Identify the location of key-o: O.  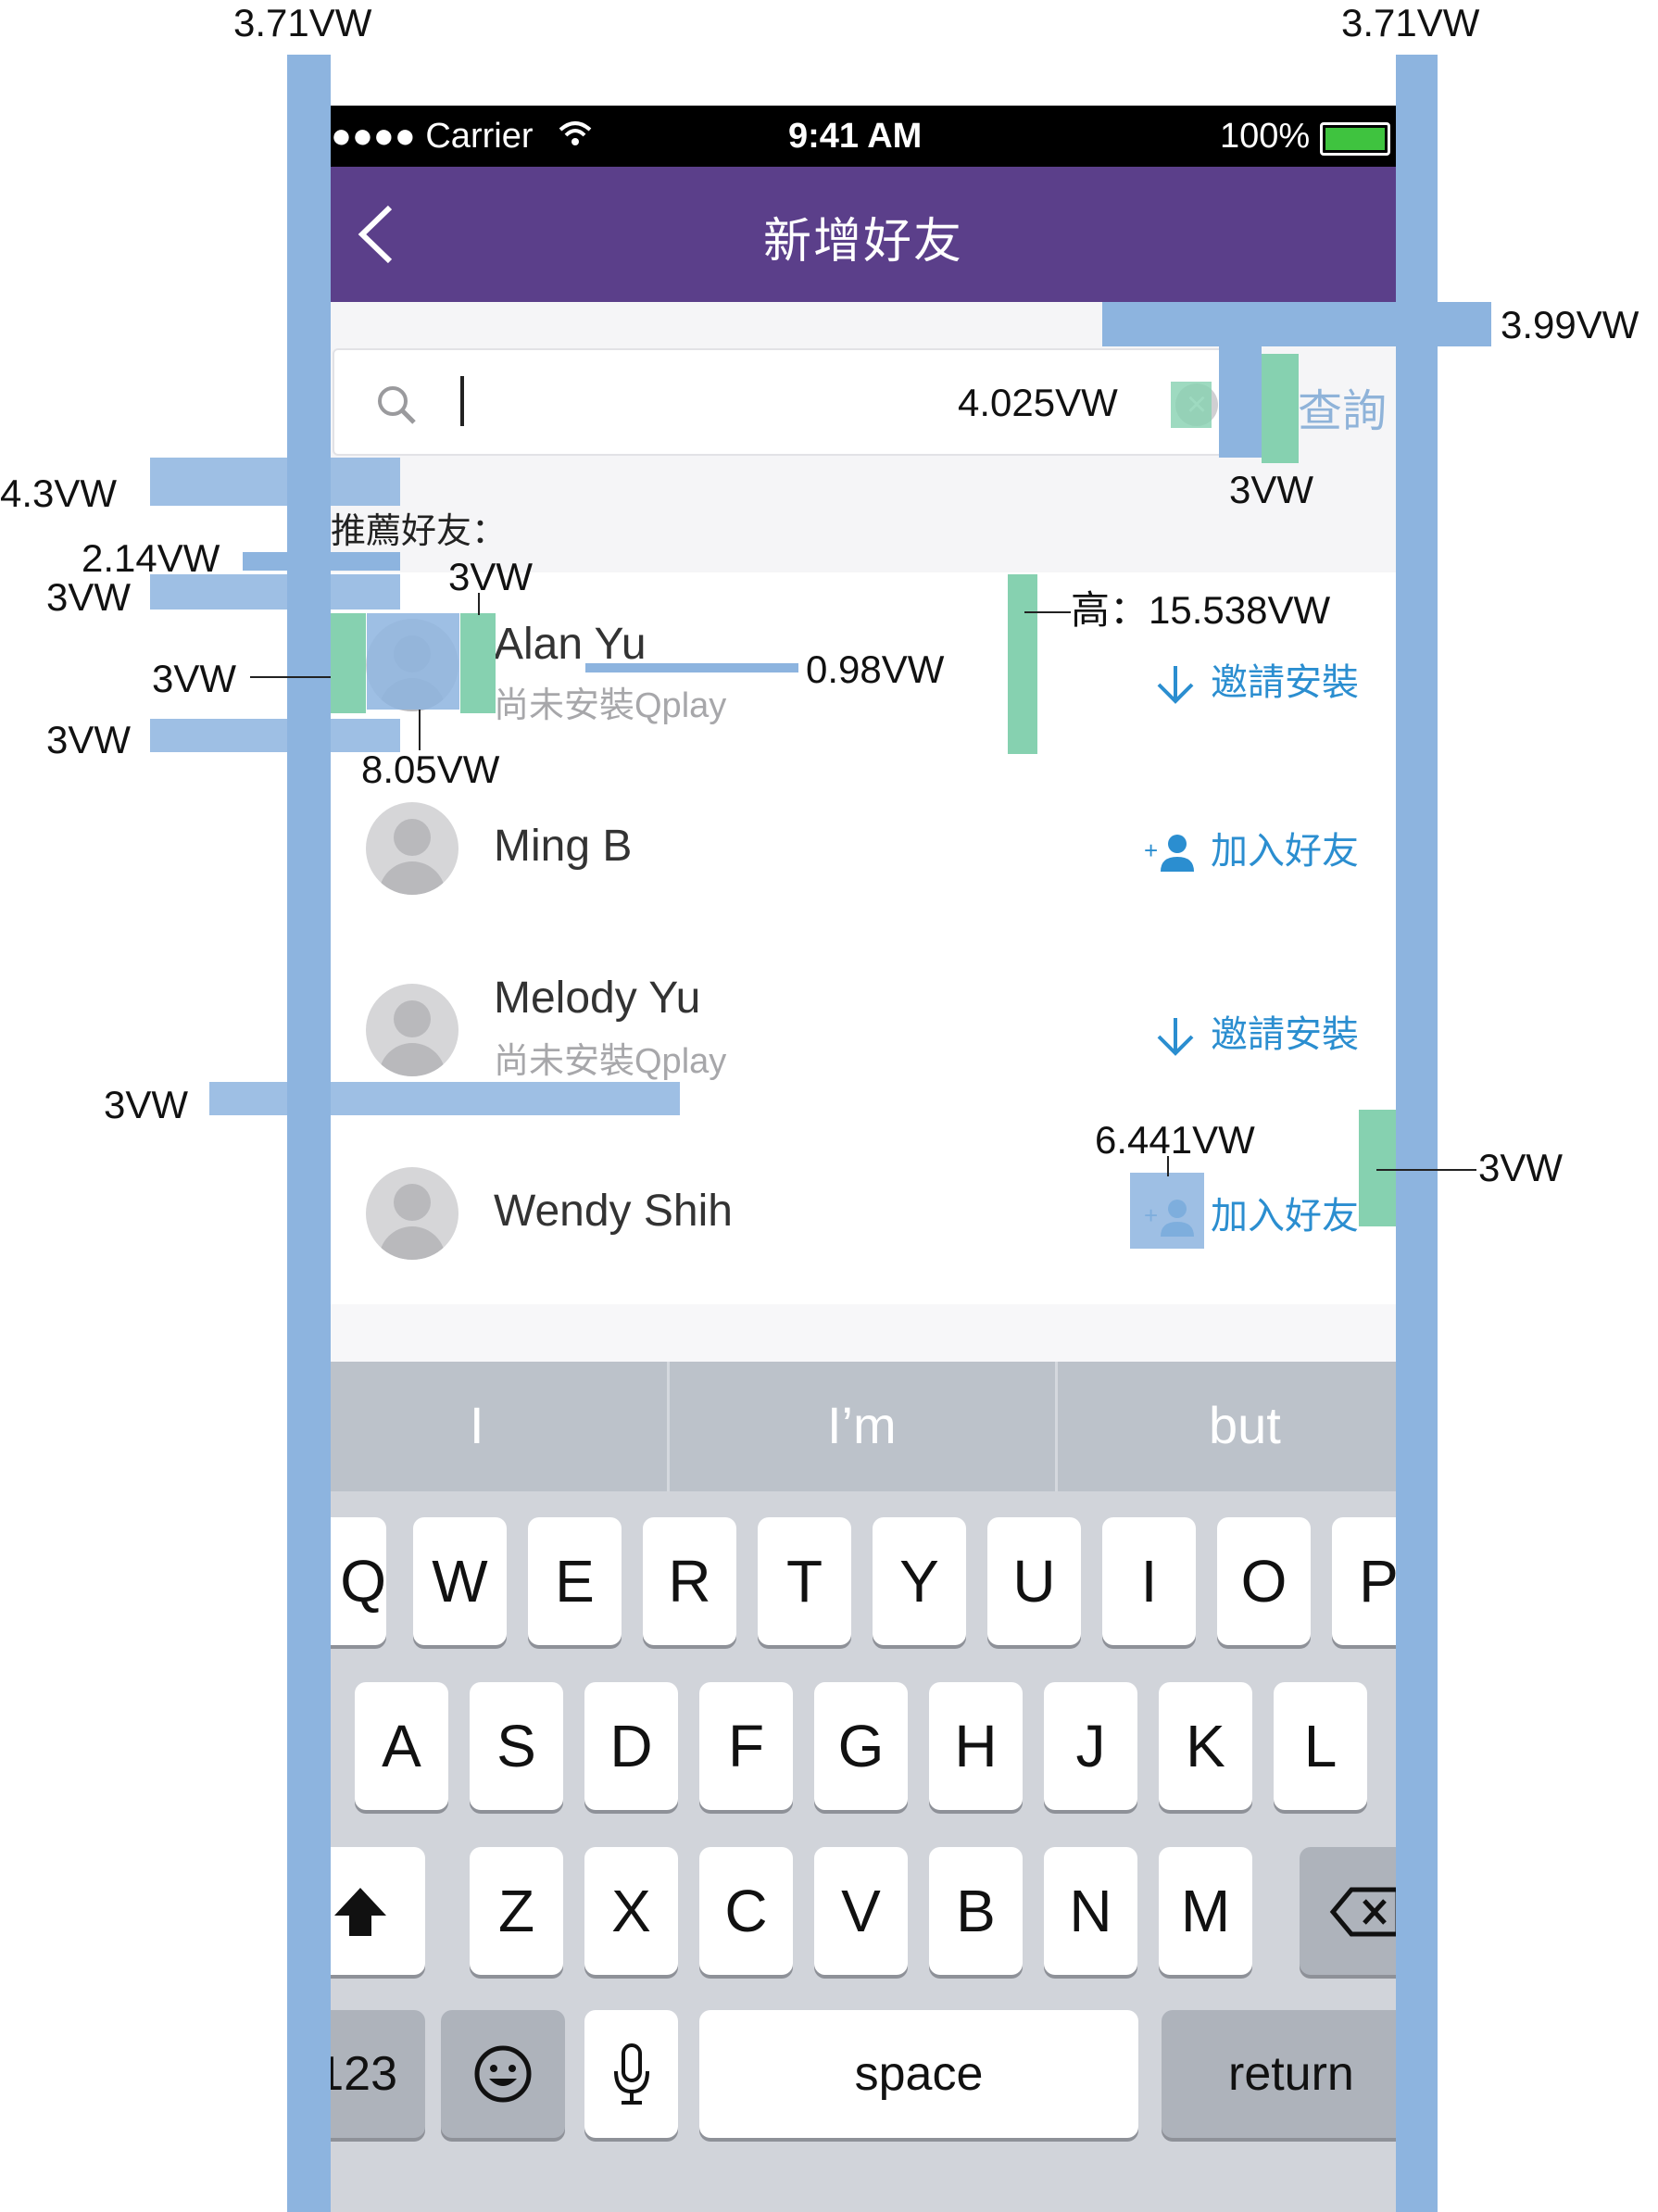
(1264, 1581).